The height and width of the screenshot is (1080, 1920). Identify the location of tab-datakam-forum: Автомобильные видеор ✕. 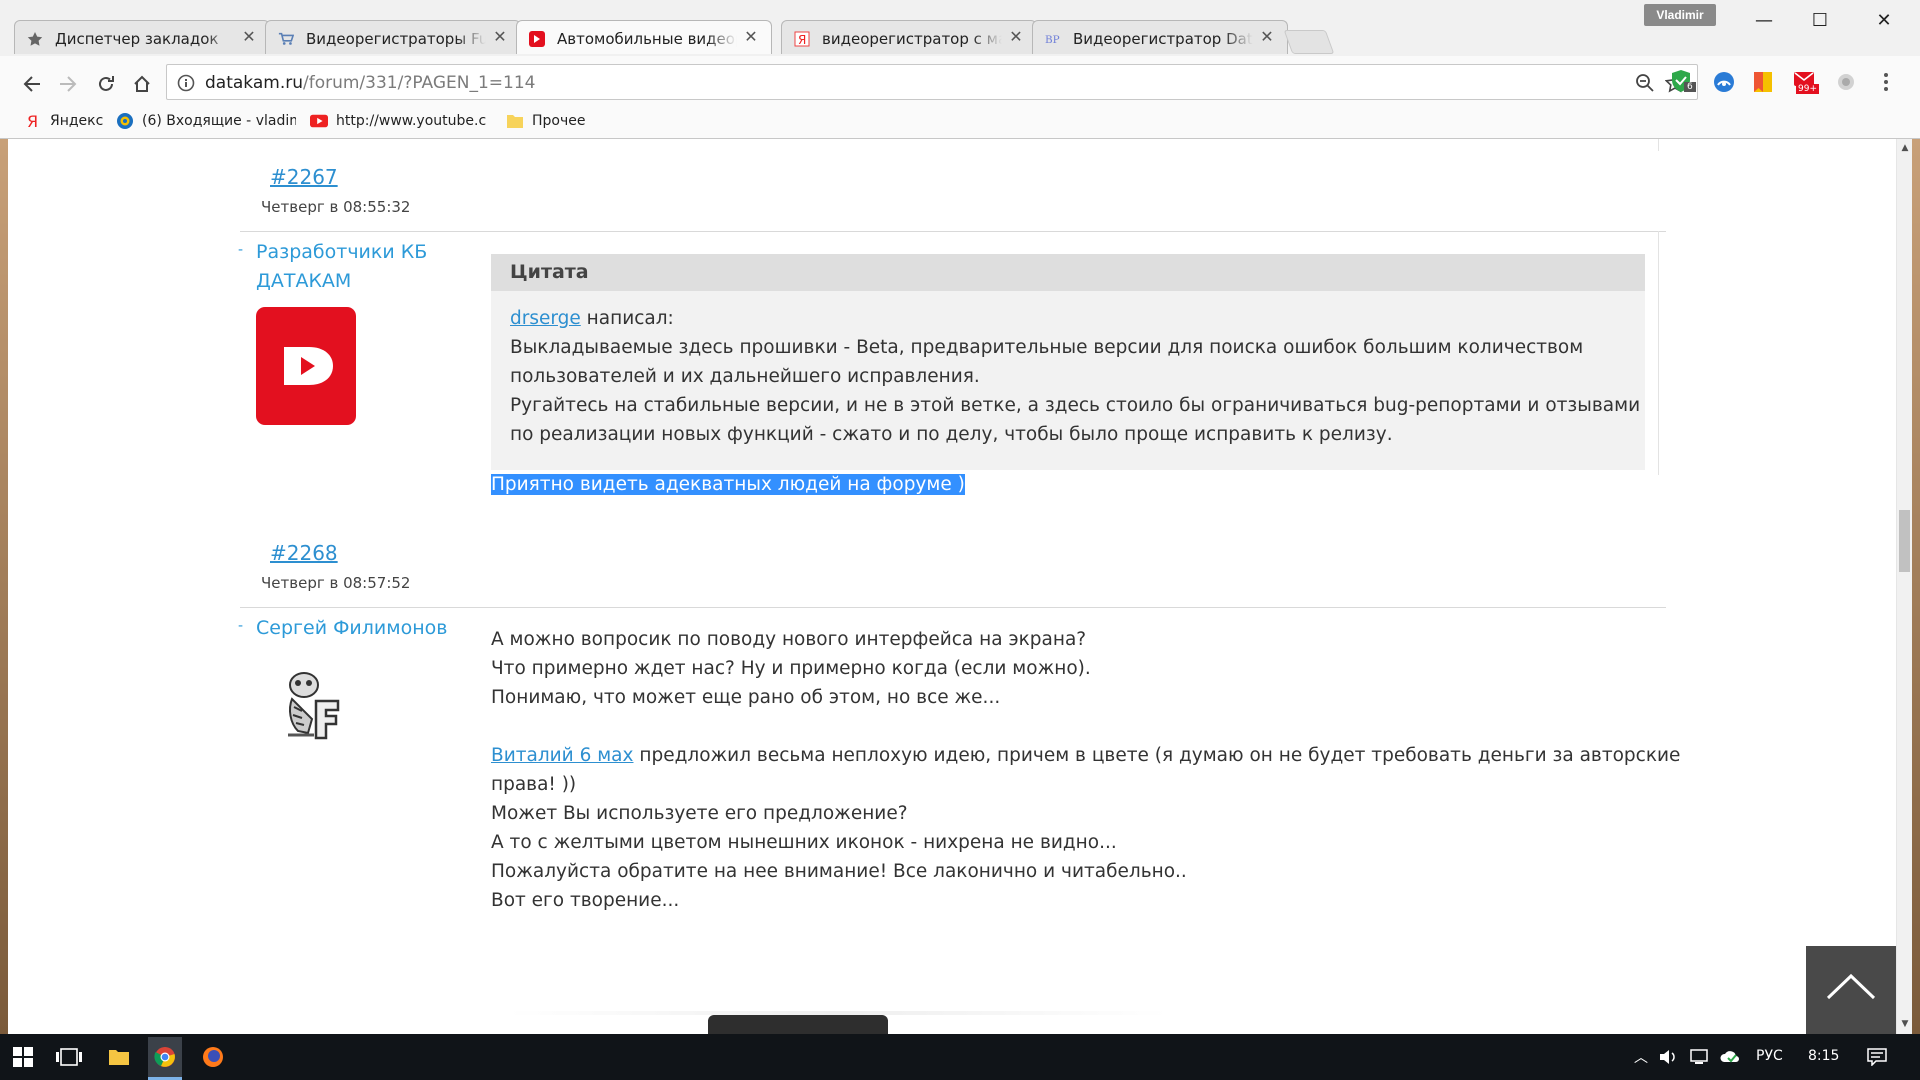
(644, 37).